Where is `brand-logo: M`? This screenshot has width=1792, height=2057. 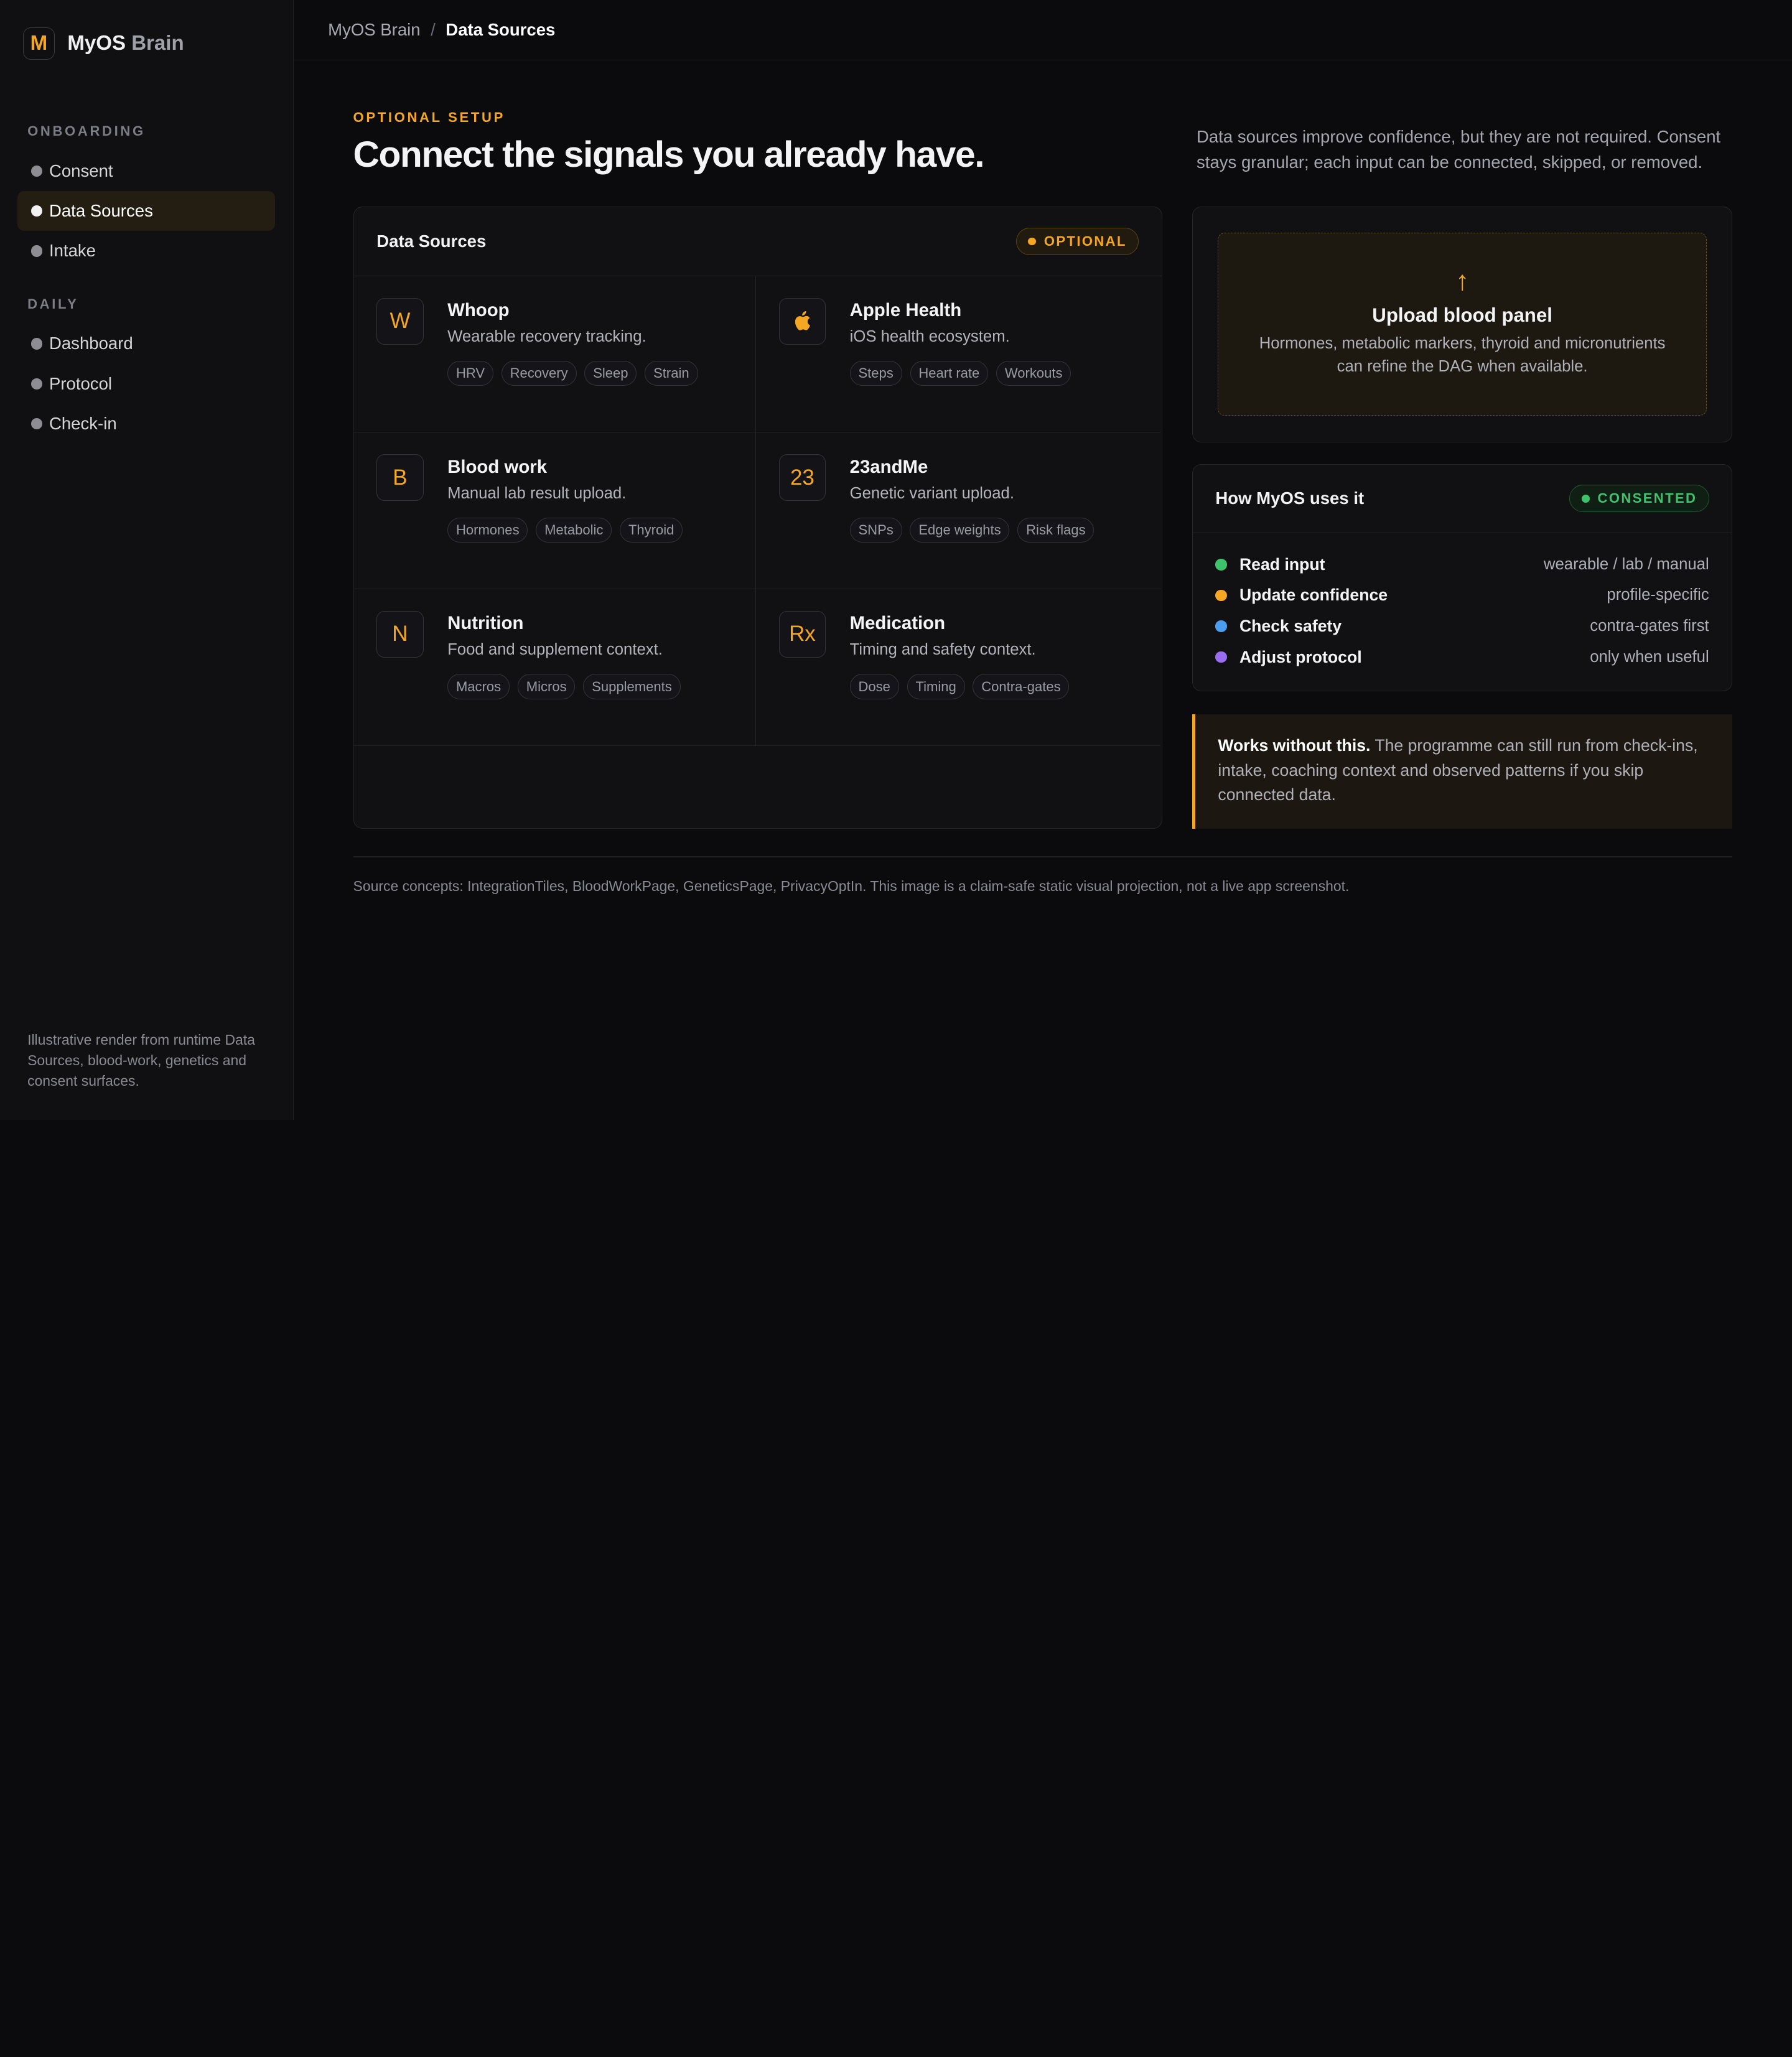
brand-logo: M is located at coordinates (38, 43).